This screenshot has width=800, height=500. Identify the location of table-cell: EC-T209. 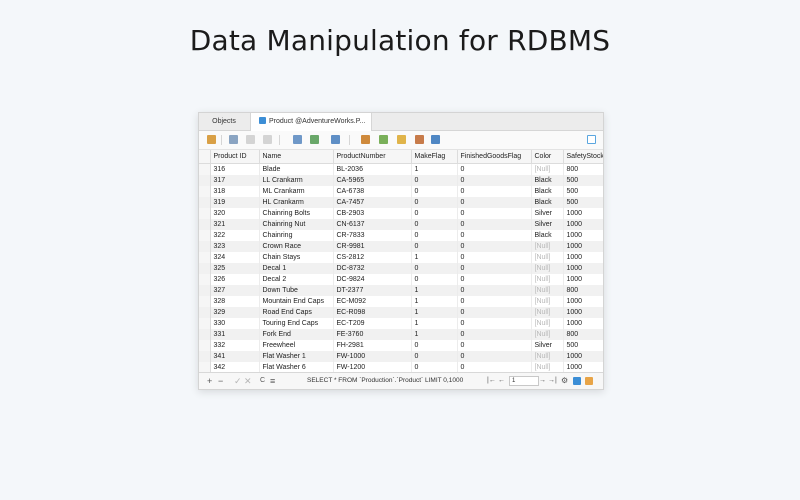
(372, 323).